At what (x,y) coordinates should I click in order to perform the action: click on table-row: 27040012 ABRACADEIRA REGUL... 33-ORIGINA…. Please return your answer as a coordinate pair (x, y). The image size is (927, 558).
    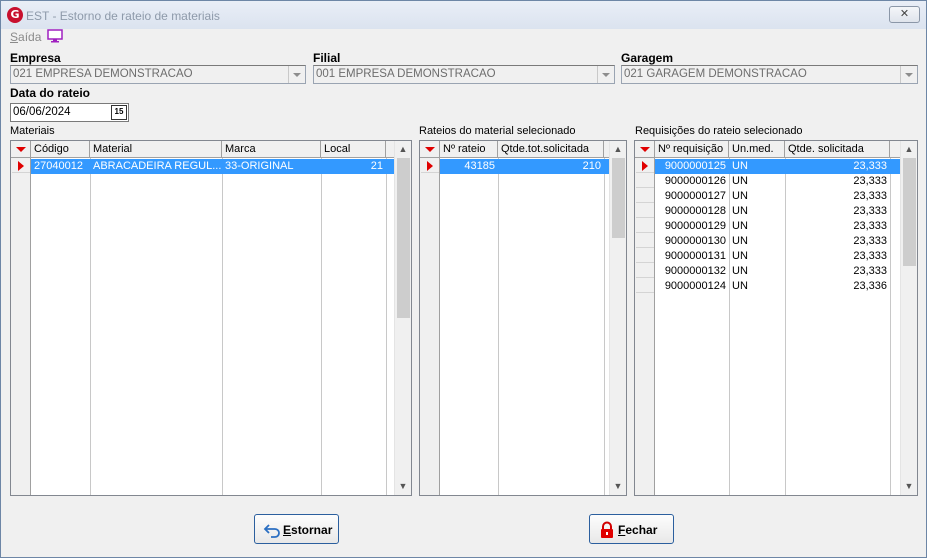
    Looking at the image, I should click on (212, 166).